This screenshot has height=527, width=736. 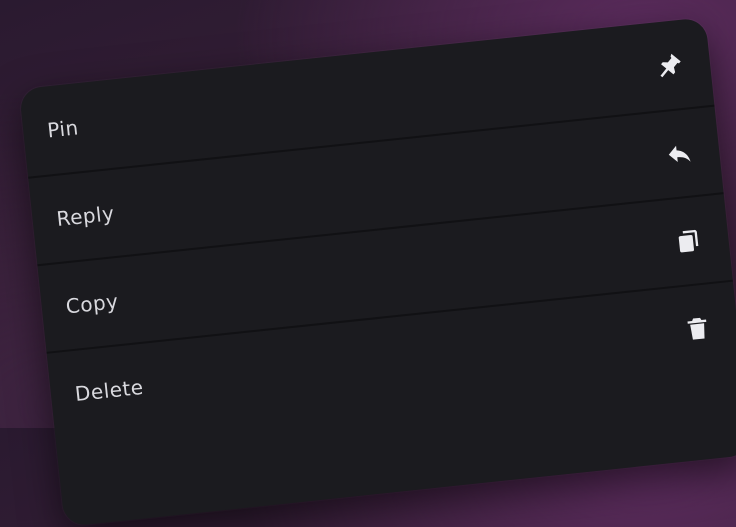 I want to click on menu-item-label: Delete, so click(x=109, y=390).